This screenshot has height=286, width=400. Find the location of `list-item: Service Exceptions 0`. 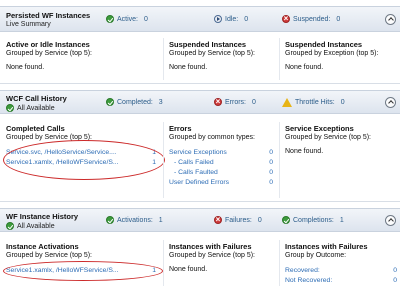

list-item: Service Exceptions 0 is located at coordinates (221, 153).